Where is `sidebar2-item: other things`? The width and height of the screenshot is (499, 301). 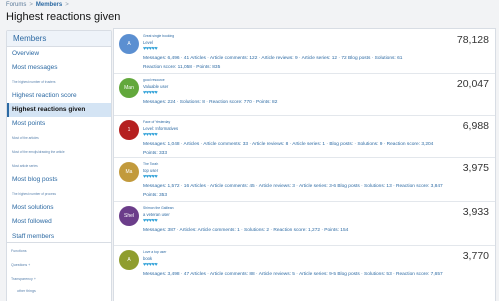 sidebar2-item: other things is located at coordinates (26, 291).